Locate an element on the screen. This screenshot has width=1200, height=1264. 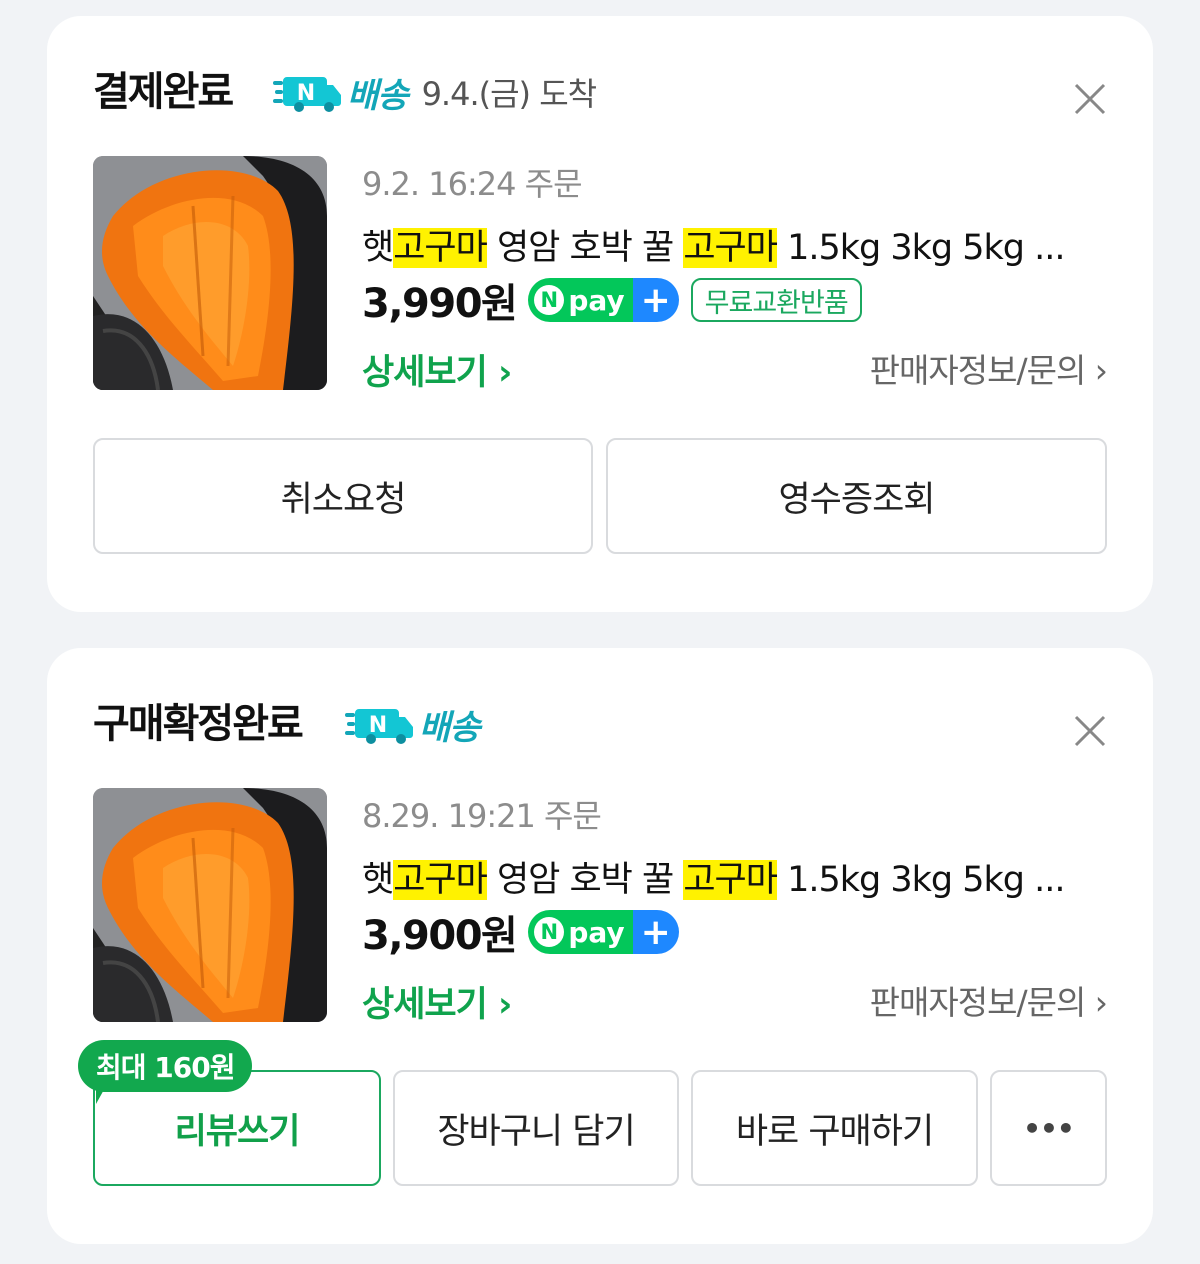
arrival-date: 9.4.(금) 도착 is located at coordinates (509, 94).